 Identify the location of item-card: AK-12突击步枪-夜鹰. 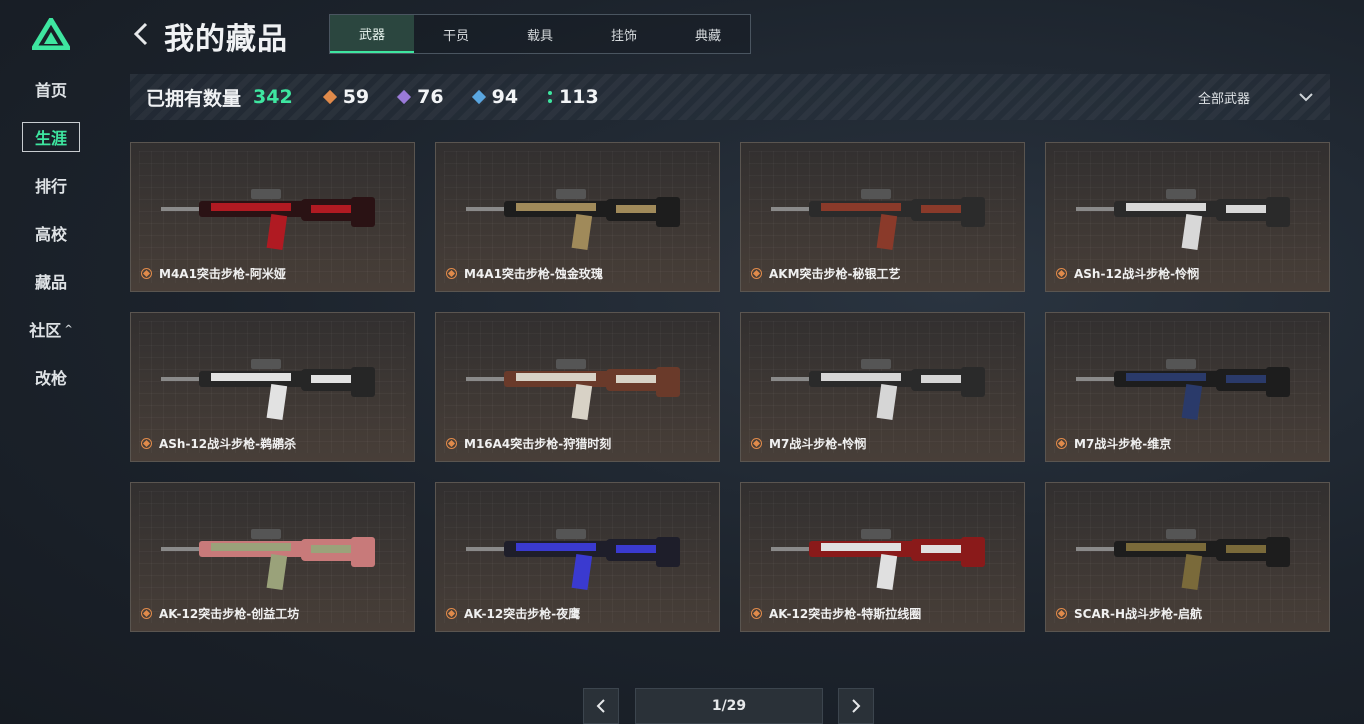
(577, 557).